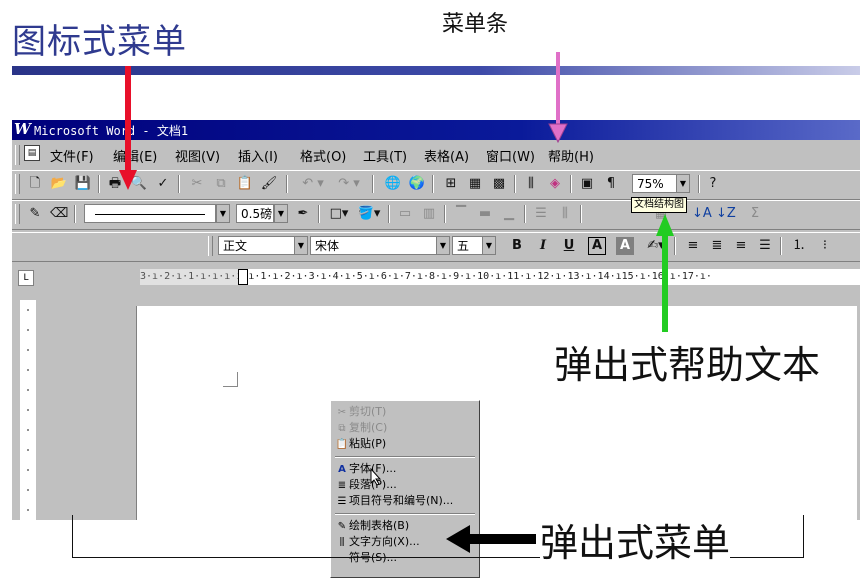  Describe the element at coordinates (150, 213) in the screenshot. I see `line-style-select` at that location.